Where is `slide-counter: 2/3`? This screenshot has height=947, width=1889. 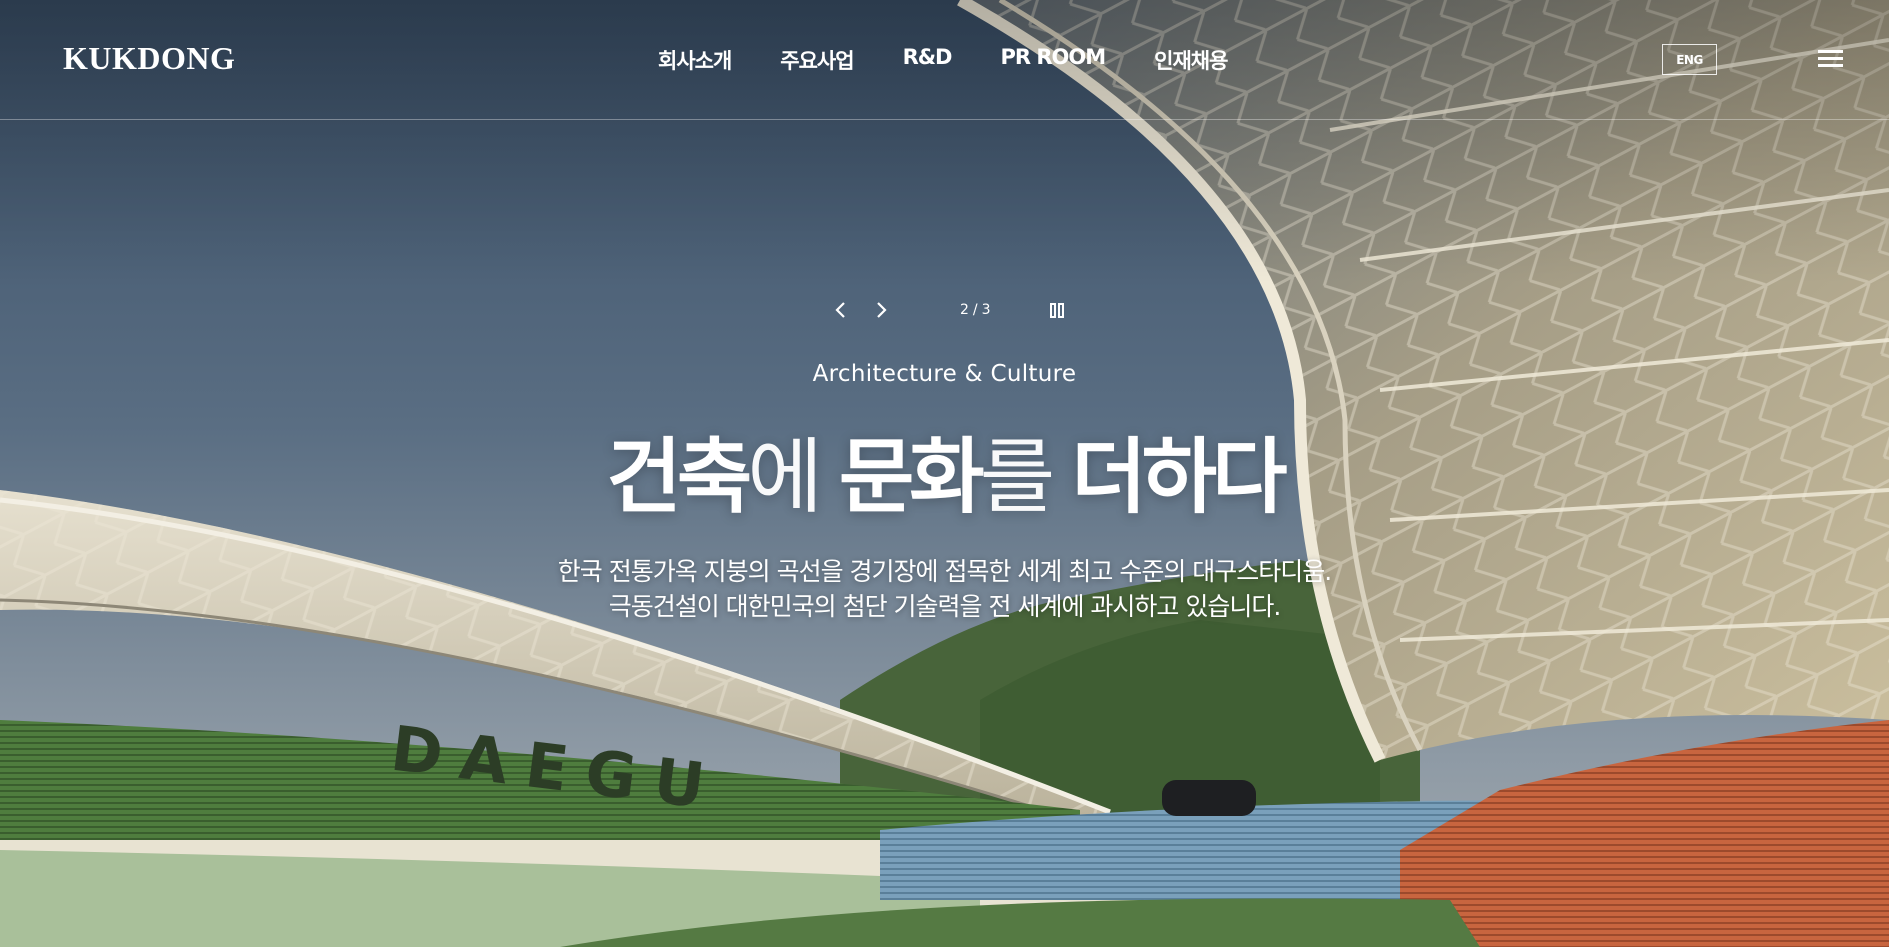
slide-counter: 2/3 is located at coordinates (976, 310).